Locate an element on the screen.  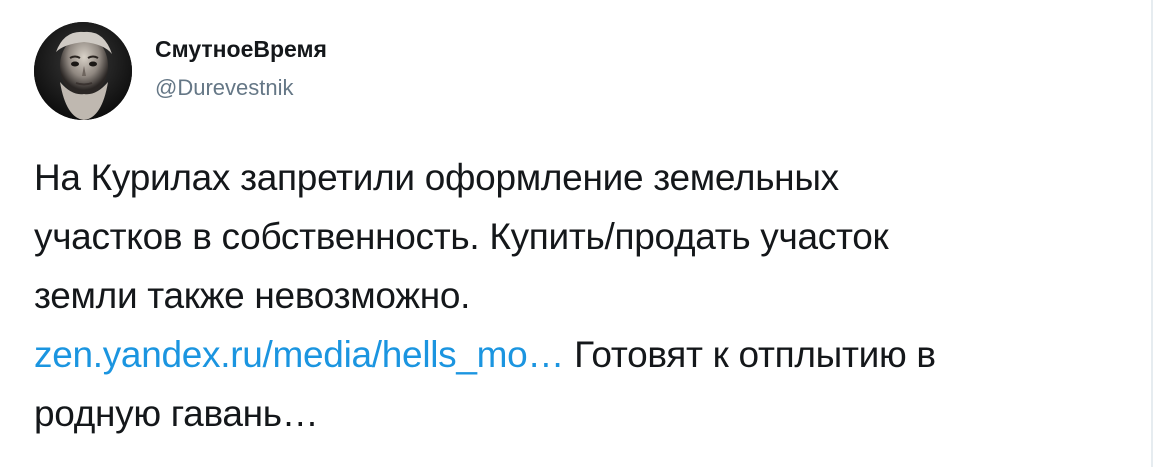
bearded-man-portrait-icon is located at coordinates (83, 71).